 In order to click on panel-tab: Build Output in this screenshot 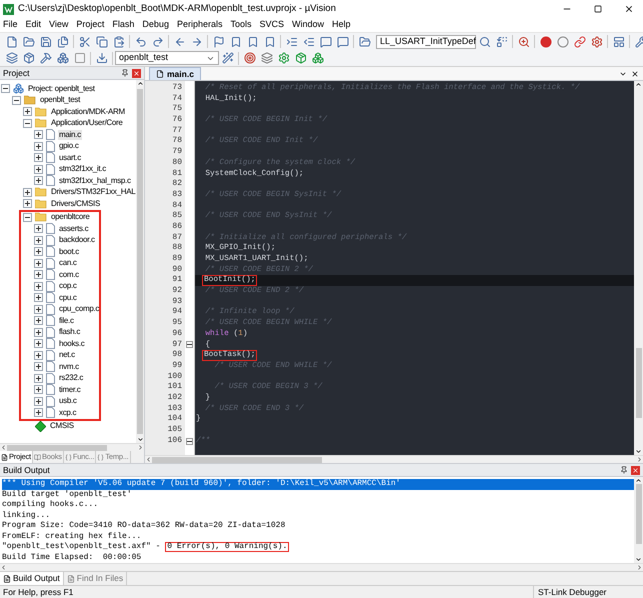, I will do `click(32, 578)`.